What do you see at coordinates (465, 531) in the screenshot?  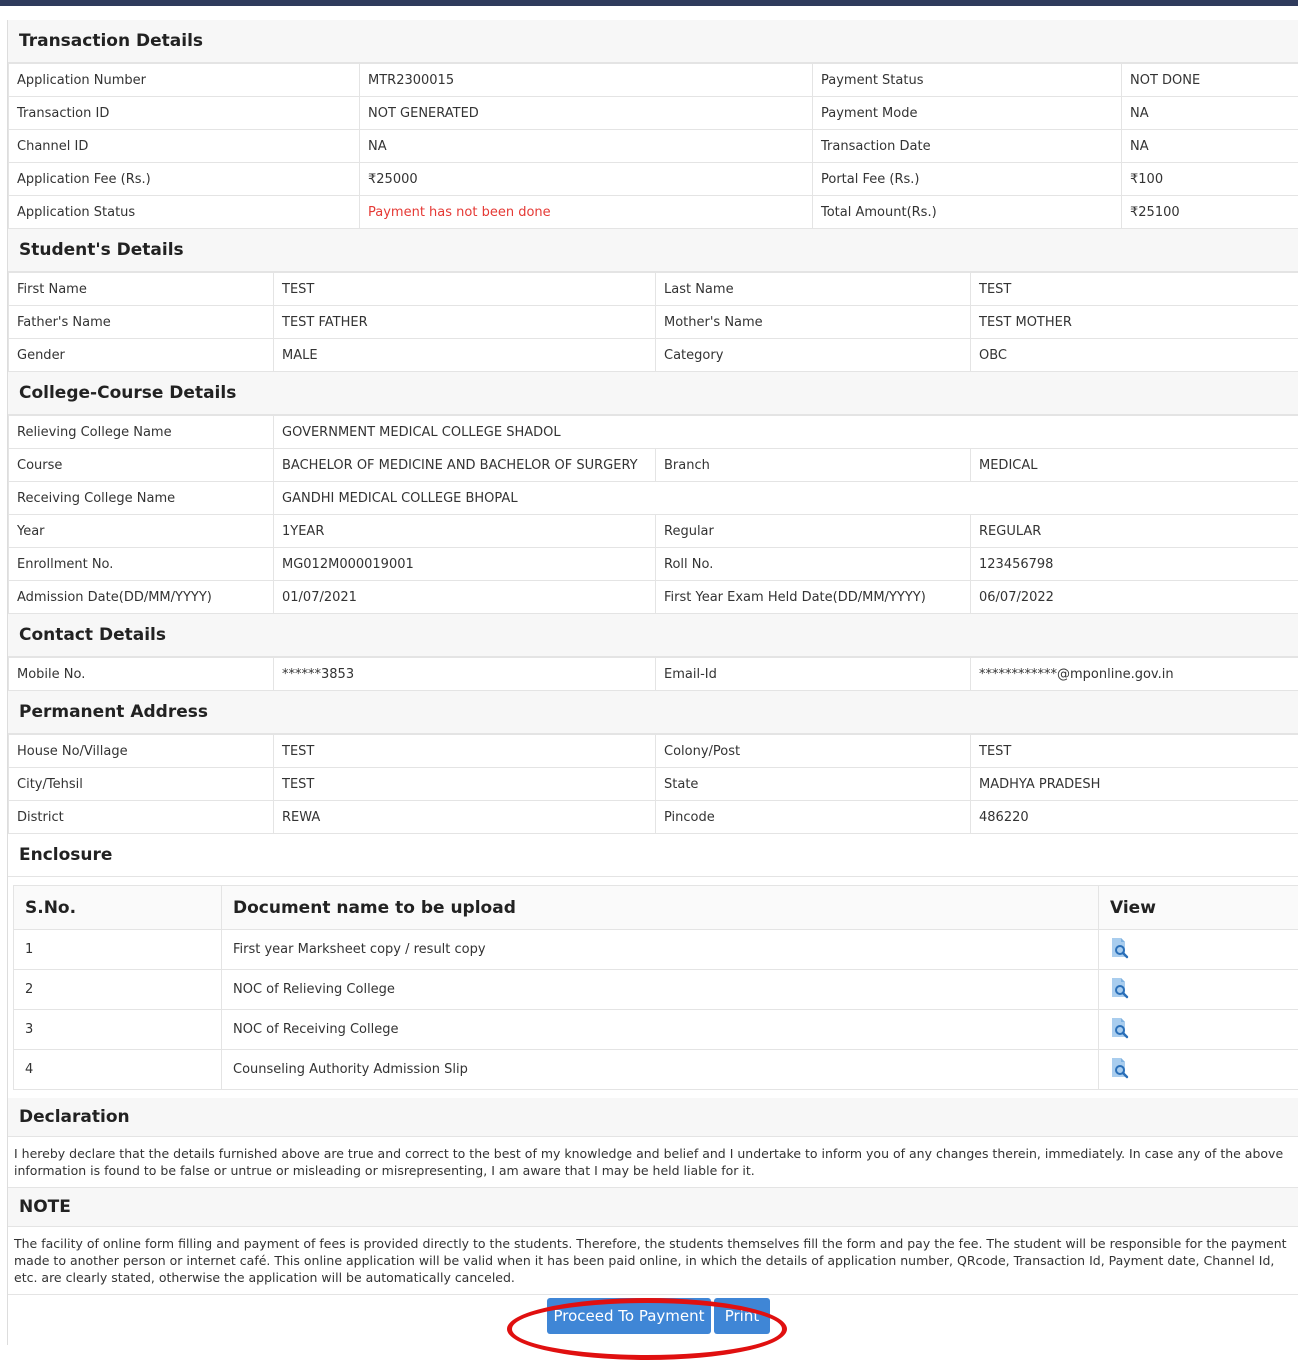 I see `field-value: 1YEAR` at bounding box center [465, 531].